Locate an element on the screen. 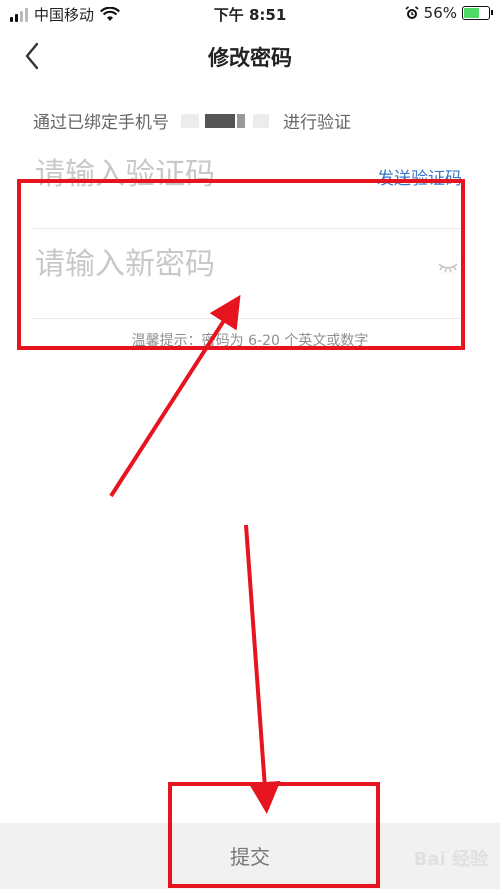  arrow-to-submit is located at coordinates (262, 669).